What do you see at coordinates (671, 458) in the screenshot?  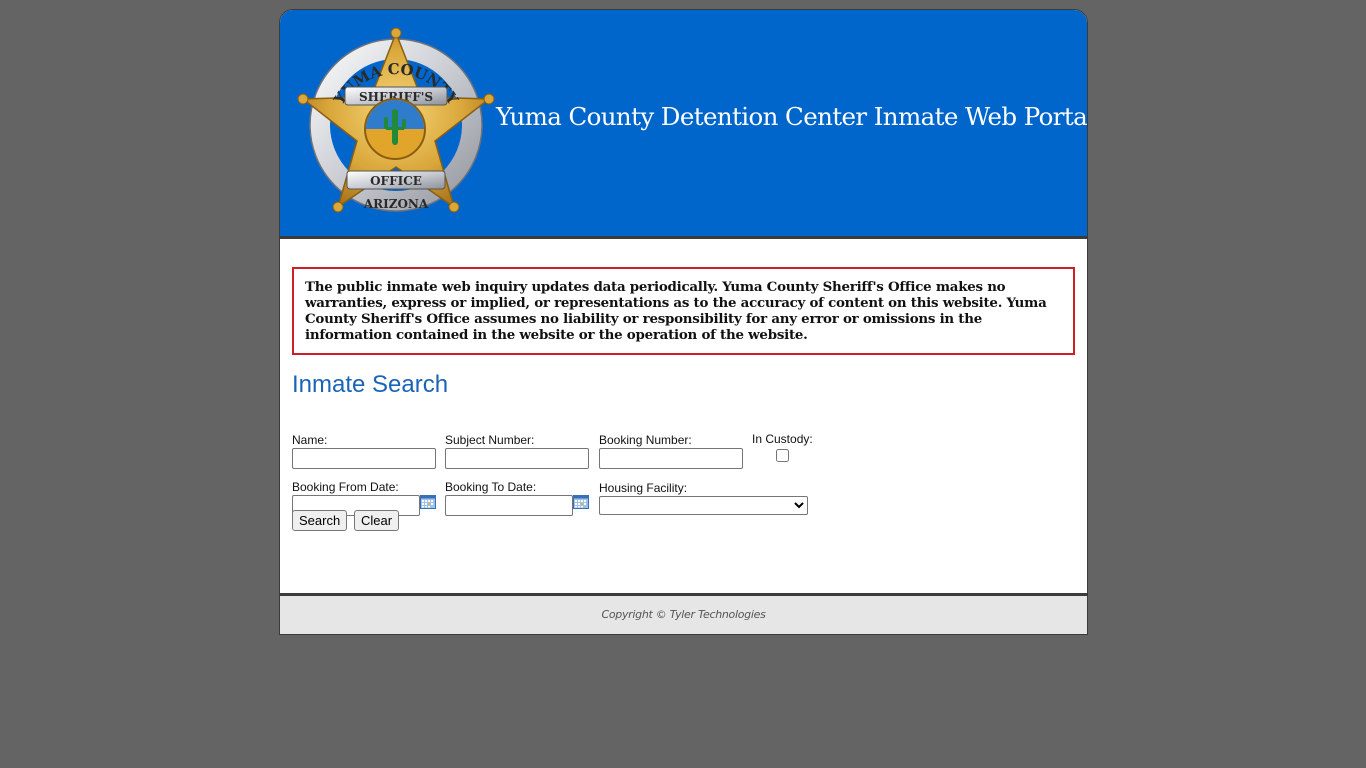 I see `booking-number-input` at bounding box center [671, 458].